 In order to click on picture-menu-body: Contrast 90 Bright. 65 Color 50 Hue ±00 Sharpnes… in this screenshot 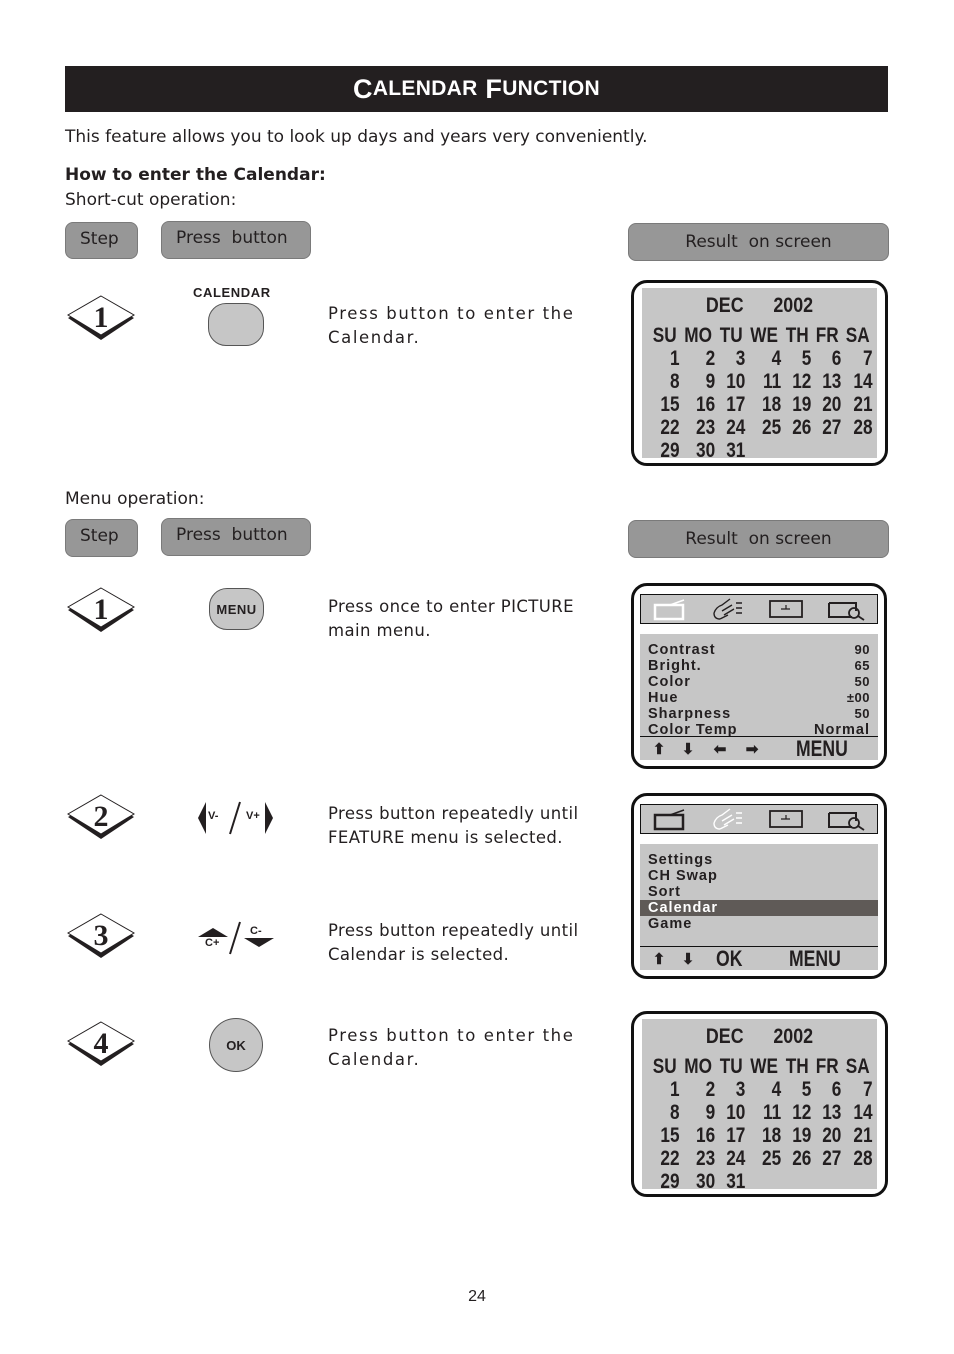, I will do `click(759, 697)`.